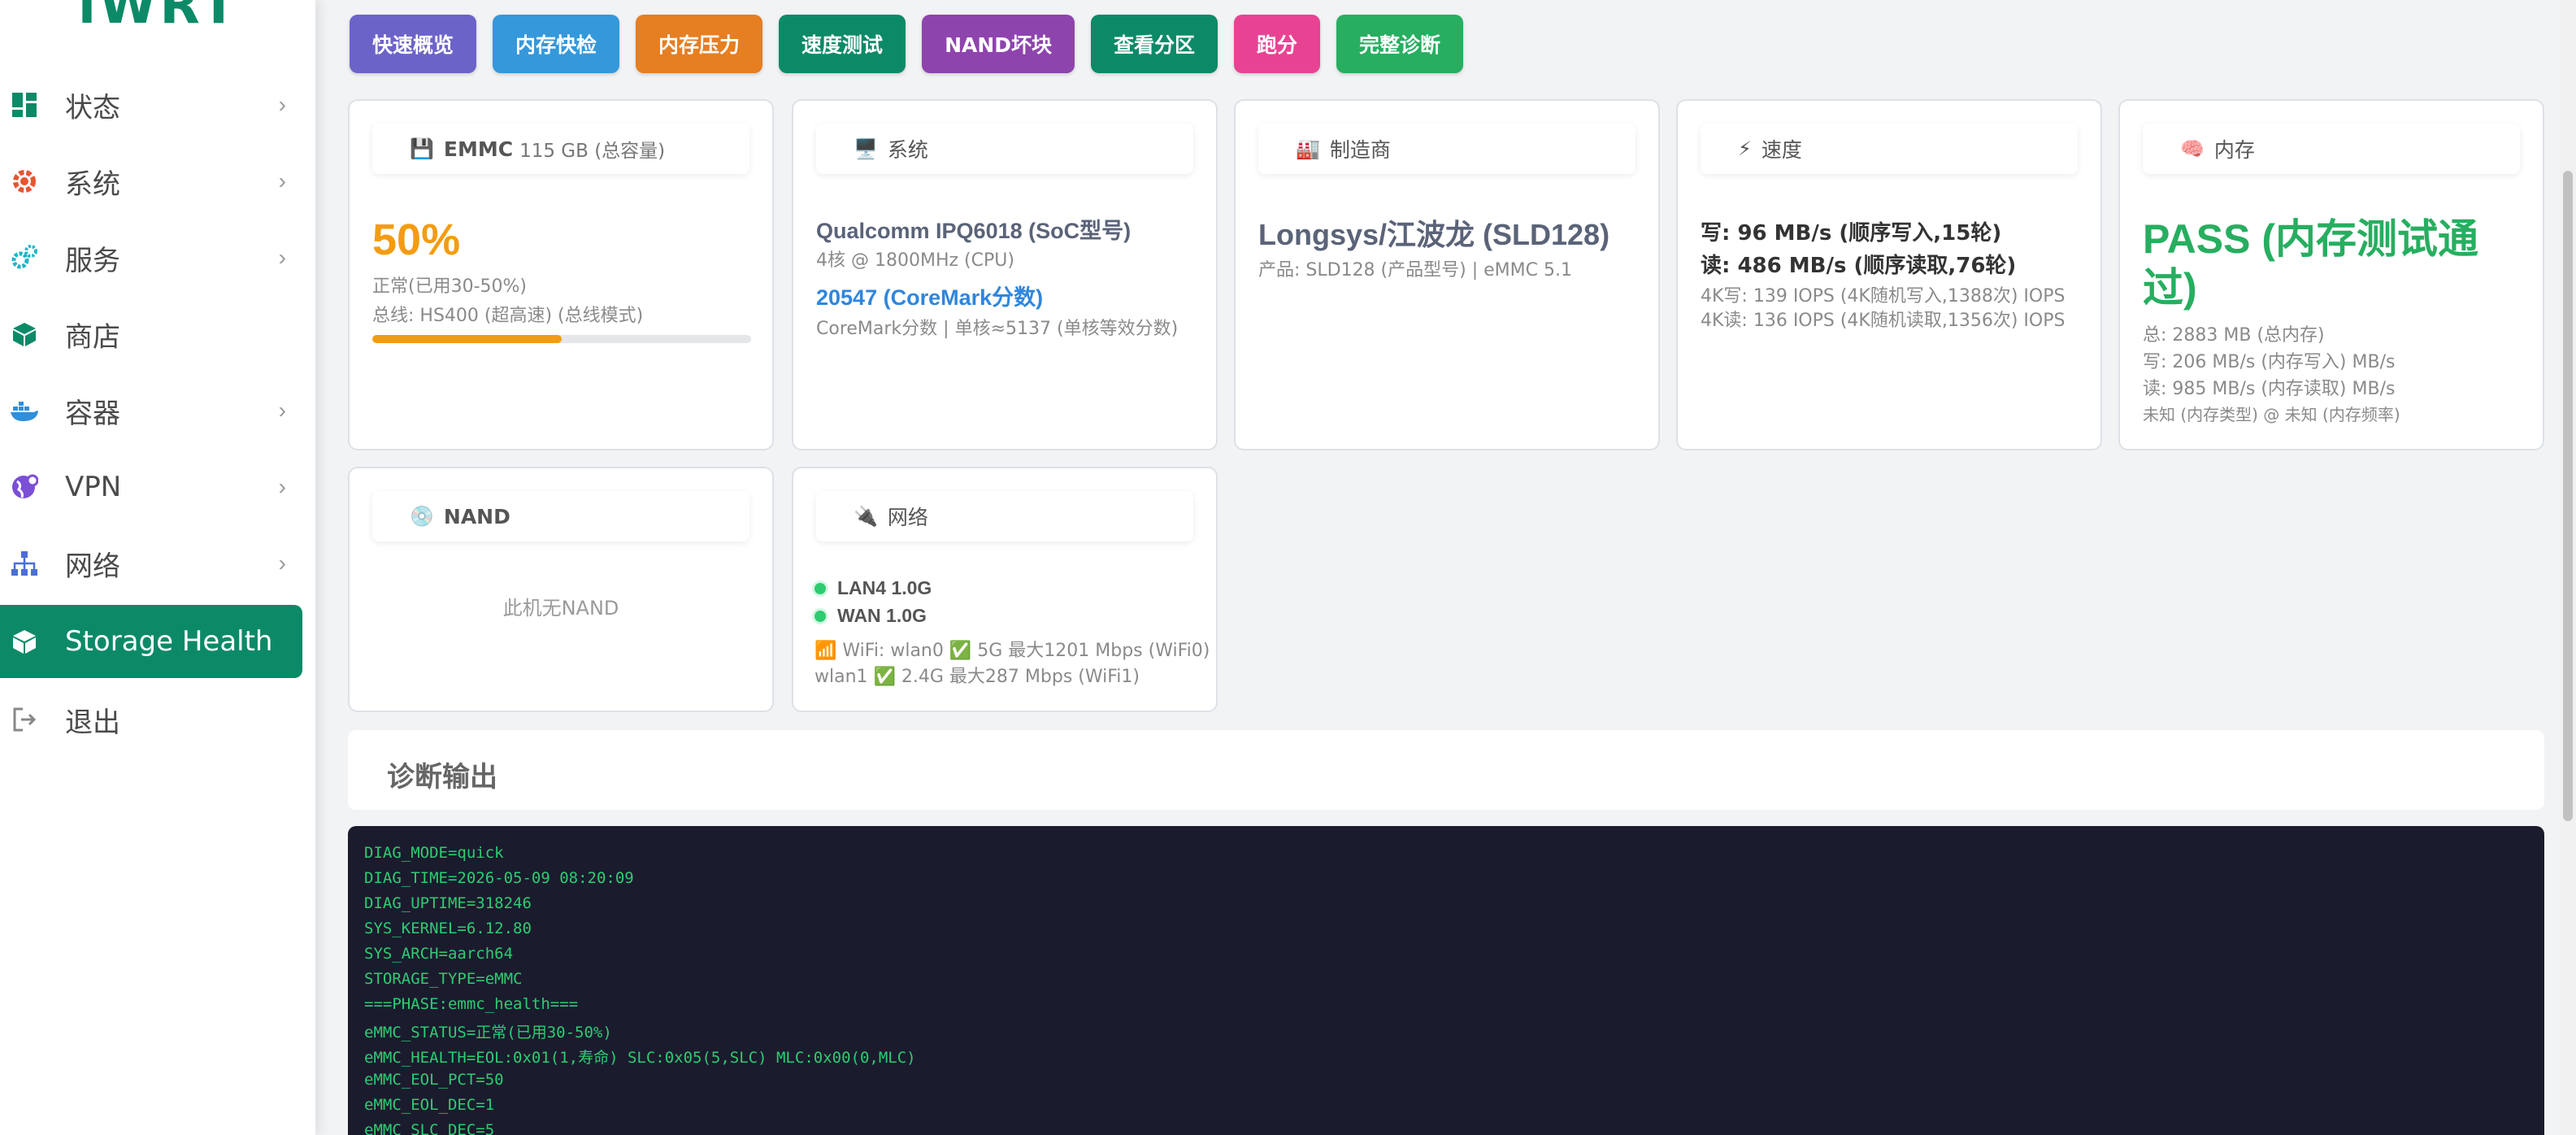 Image resolution: width=2576 pixels, height=1135 pixels. Describe the element at coordinates (151, 487) in the screenshot. I see `sidebar-item-vpn: VPN ›` at that location.